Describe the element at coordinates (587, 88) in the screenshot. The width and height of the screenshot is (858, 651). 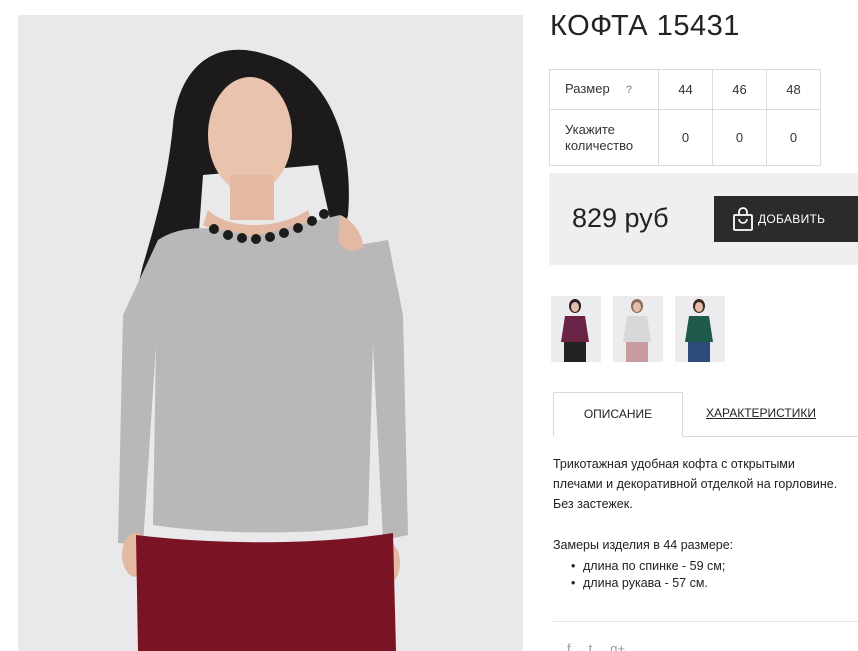
I see `size-label: Размер` at that location.